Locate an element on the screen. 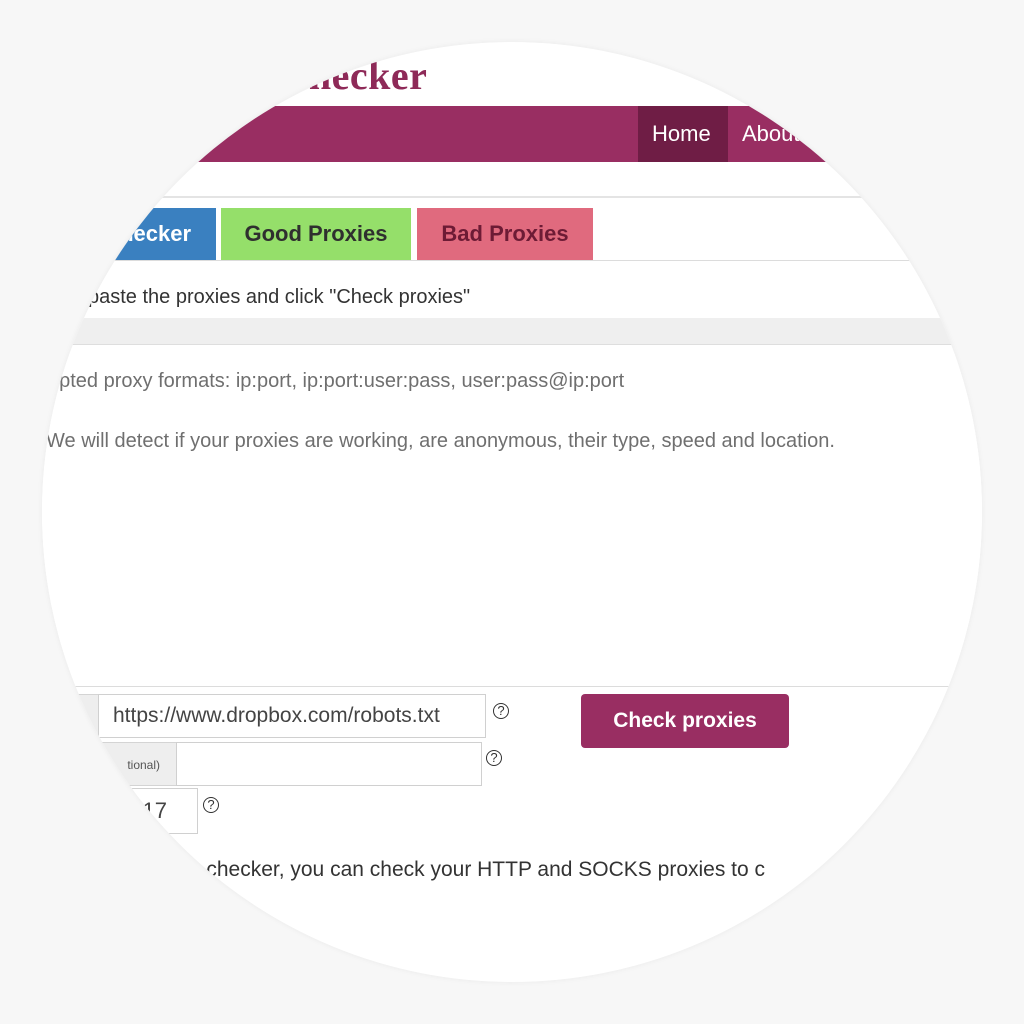  url-help-icon: ? is located at coordinates (501, 711).